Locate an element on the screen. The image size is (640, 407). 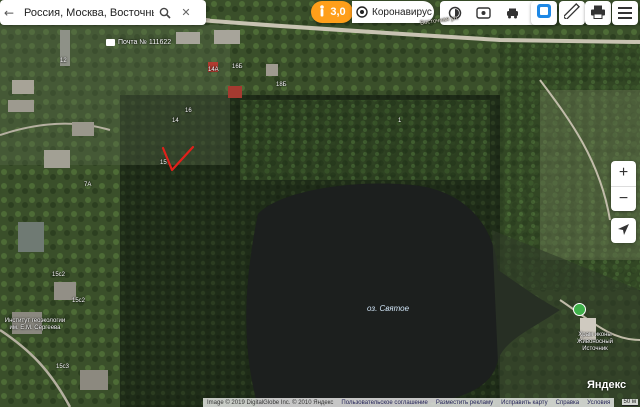
traffic-person-icon is located at coordinates (322, 12).